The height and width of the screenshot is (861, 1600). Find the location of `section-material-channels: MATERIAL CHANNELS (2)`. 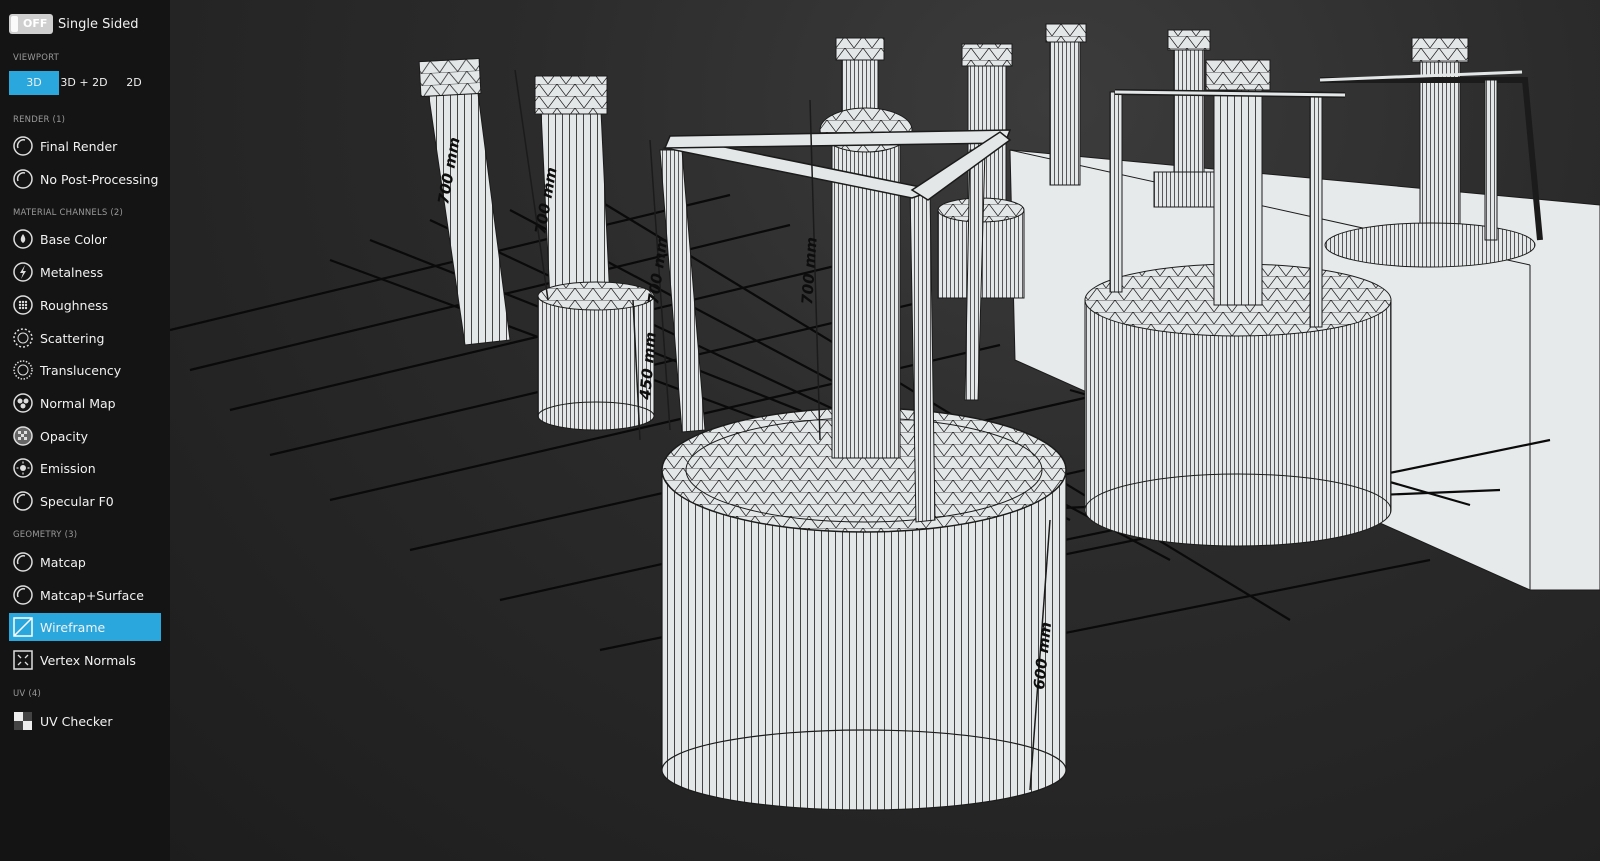

section-material-channels: MATERIAL CHANNELS (2) is located at coordinates (68, 213).